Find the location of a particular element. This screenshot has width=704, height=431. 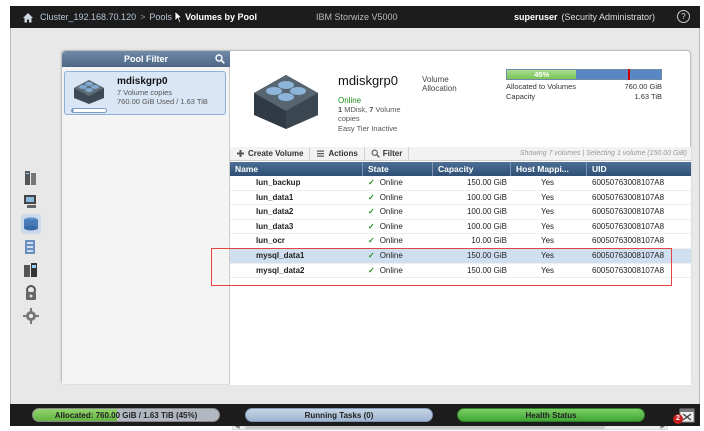

pool-usage-bar is located at coordinates (89, 110).